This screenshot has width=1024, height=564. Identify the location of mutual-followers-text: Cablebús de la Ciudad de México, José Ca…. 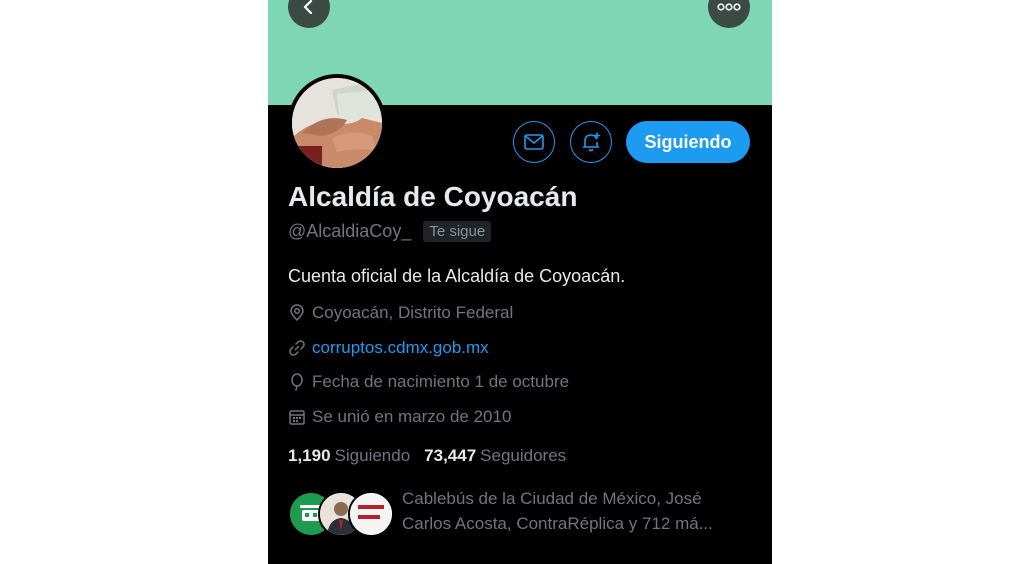
(572, 511).